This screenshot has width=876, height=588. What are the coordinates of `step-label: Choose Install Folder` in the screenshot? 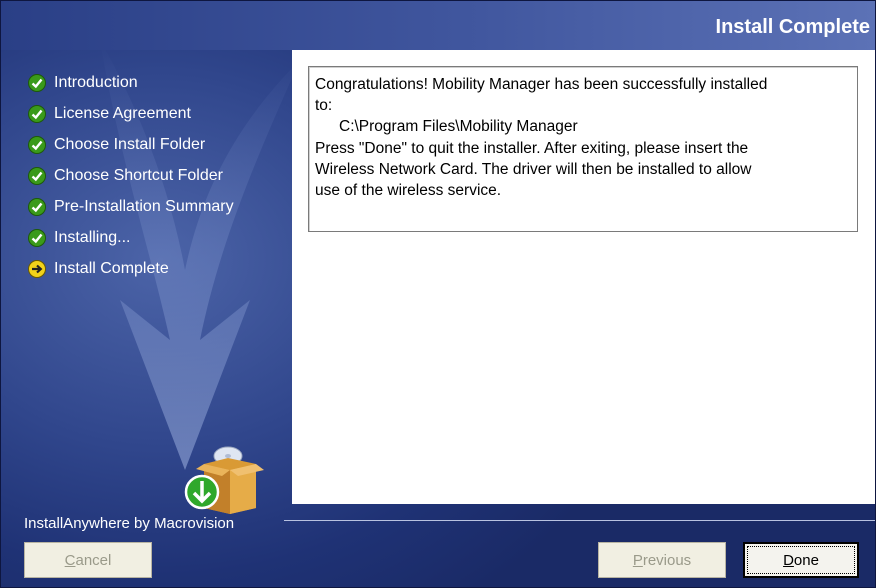 It's located at (130, 144).